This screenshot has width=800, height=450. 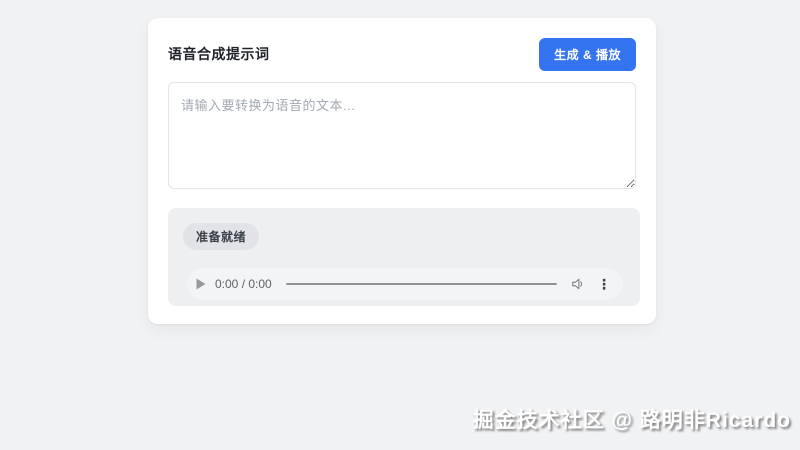 I want to click on audio-progress-bar, so click(x=421, y=284).